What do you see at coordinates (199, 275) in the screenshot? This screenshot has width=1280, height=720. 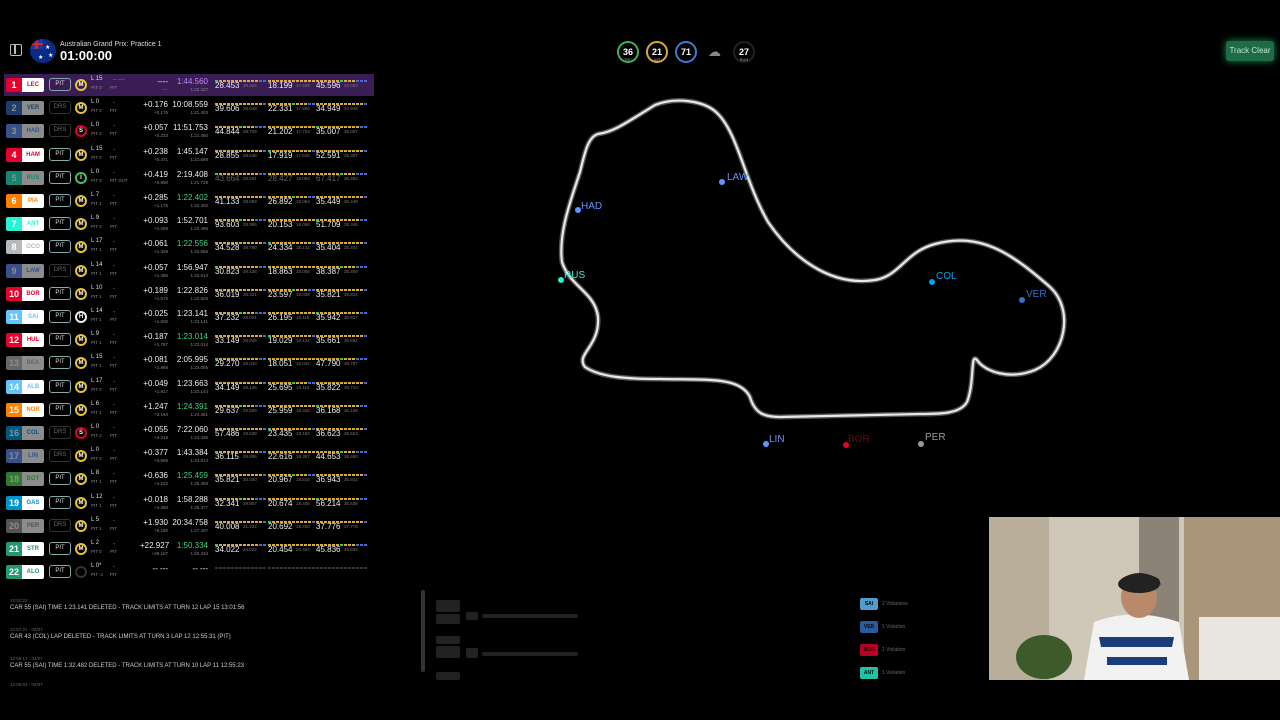 I see `last-lap: 1:22.613` at bounding box center [199, 275].